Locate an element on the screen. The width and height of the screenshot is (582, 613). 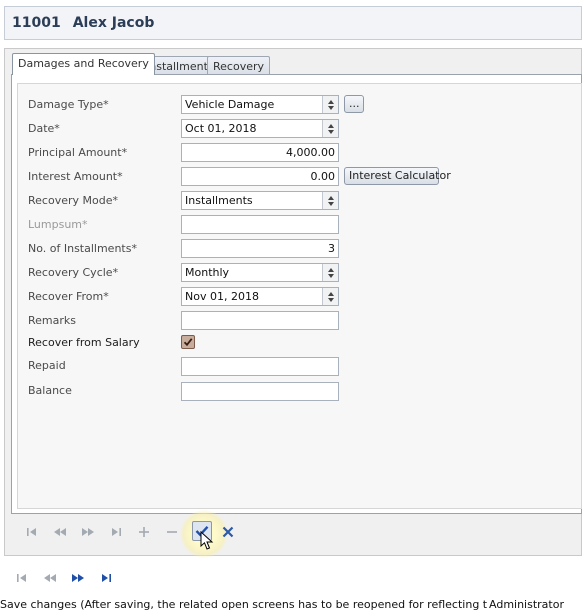
cancel-x-icon is located at coordinates (228, 532).